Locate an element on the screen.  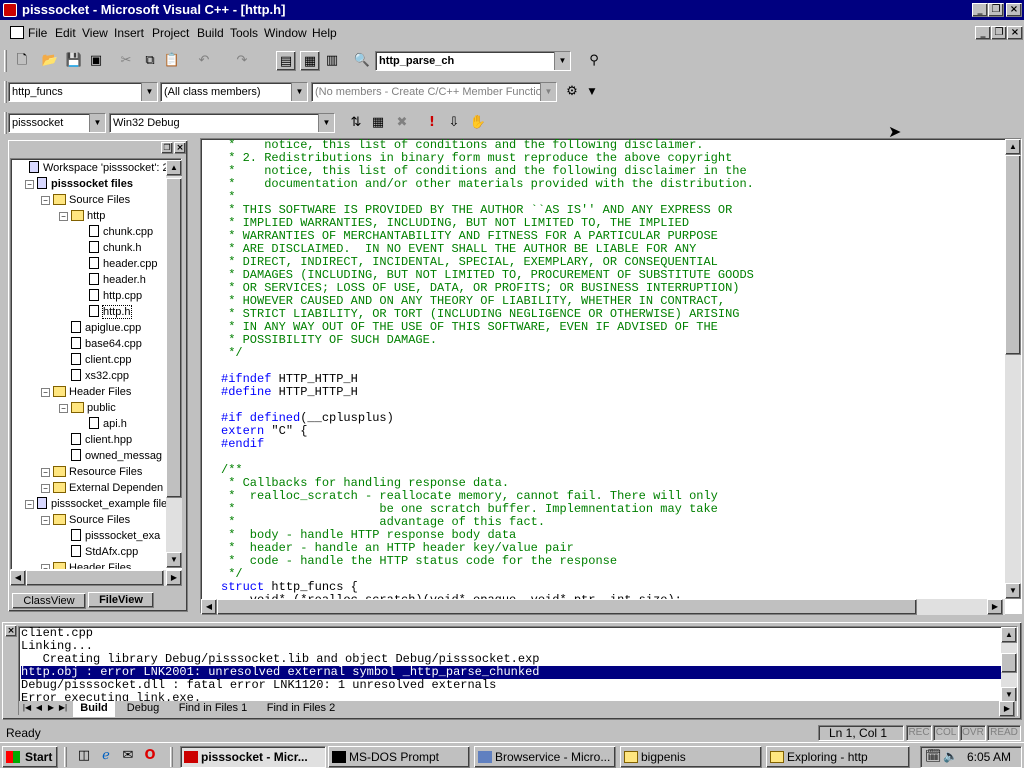
tree-item: owned_messag is located at coordinates (116, 456).